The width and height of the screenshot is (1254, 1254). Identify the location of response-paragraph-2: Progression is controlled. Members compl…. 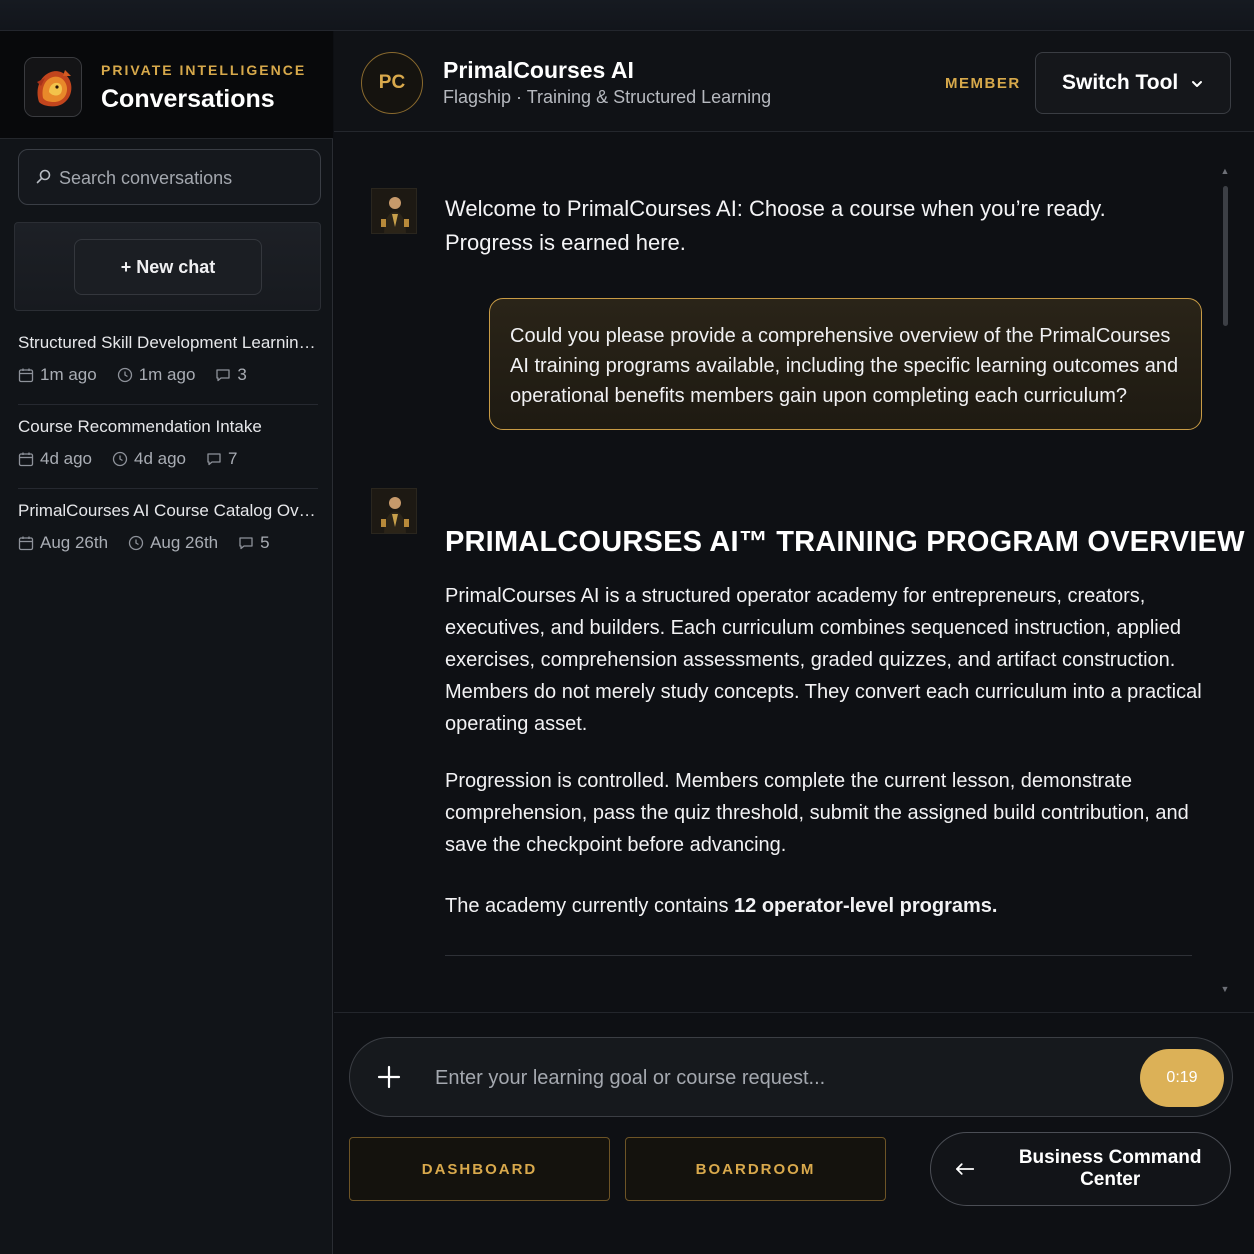
(817, 813).